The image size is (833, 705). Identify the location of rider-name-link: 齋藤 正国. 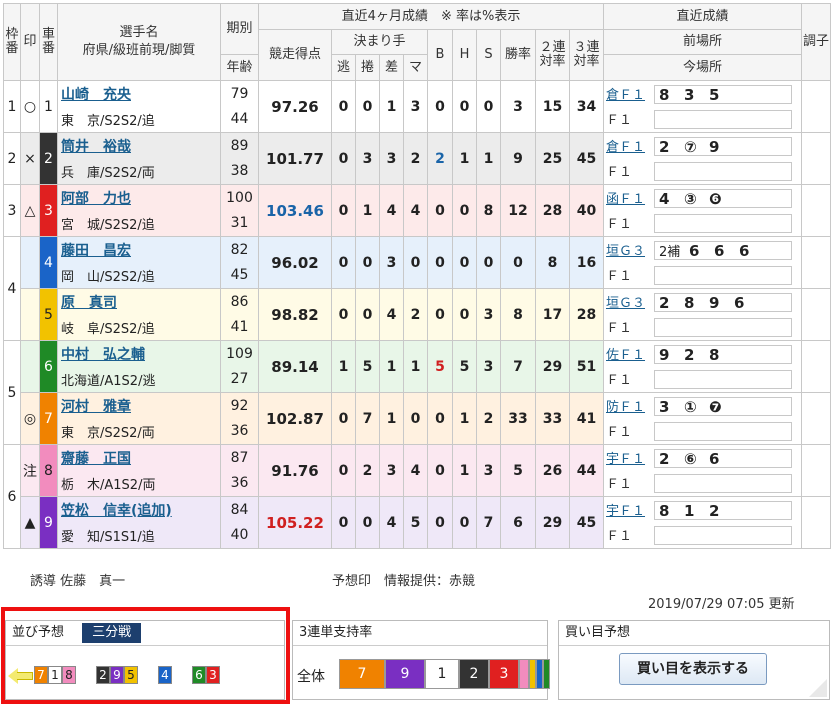
(139, 457).